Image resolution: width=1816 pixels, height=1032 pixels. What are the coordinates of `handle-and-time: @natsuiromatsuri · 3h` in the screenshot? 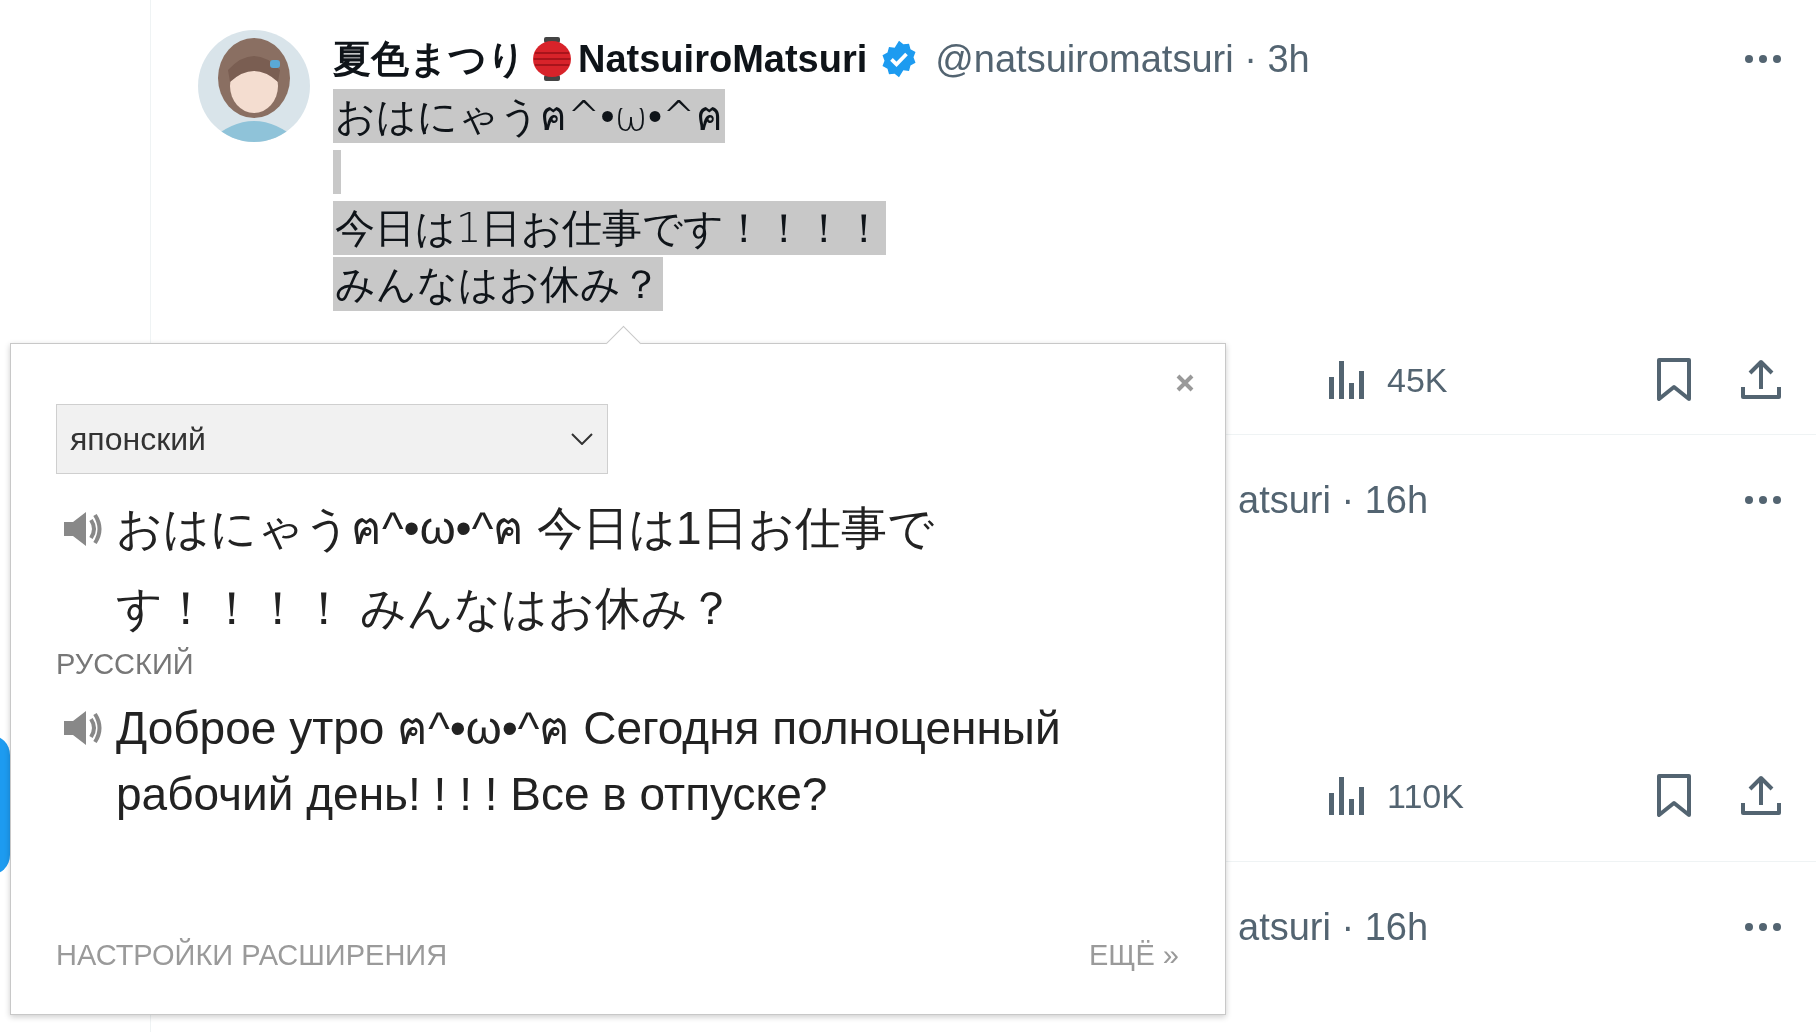 It's located at (1122, 59).